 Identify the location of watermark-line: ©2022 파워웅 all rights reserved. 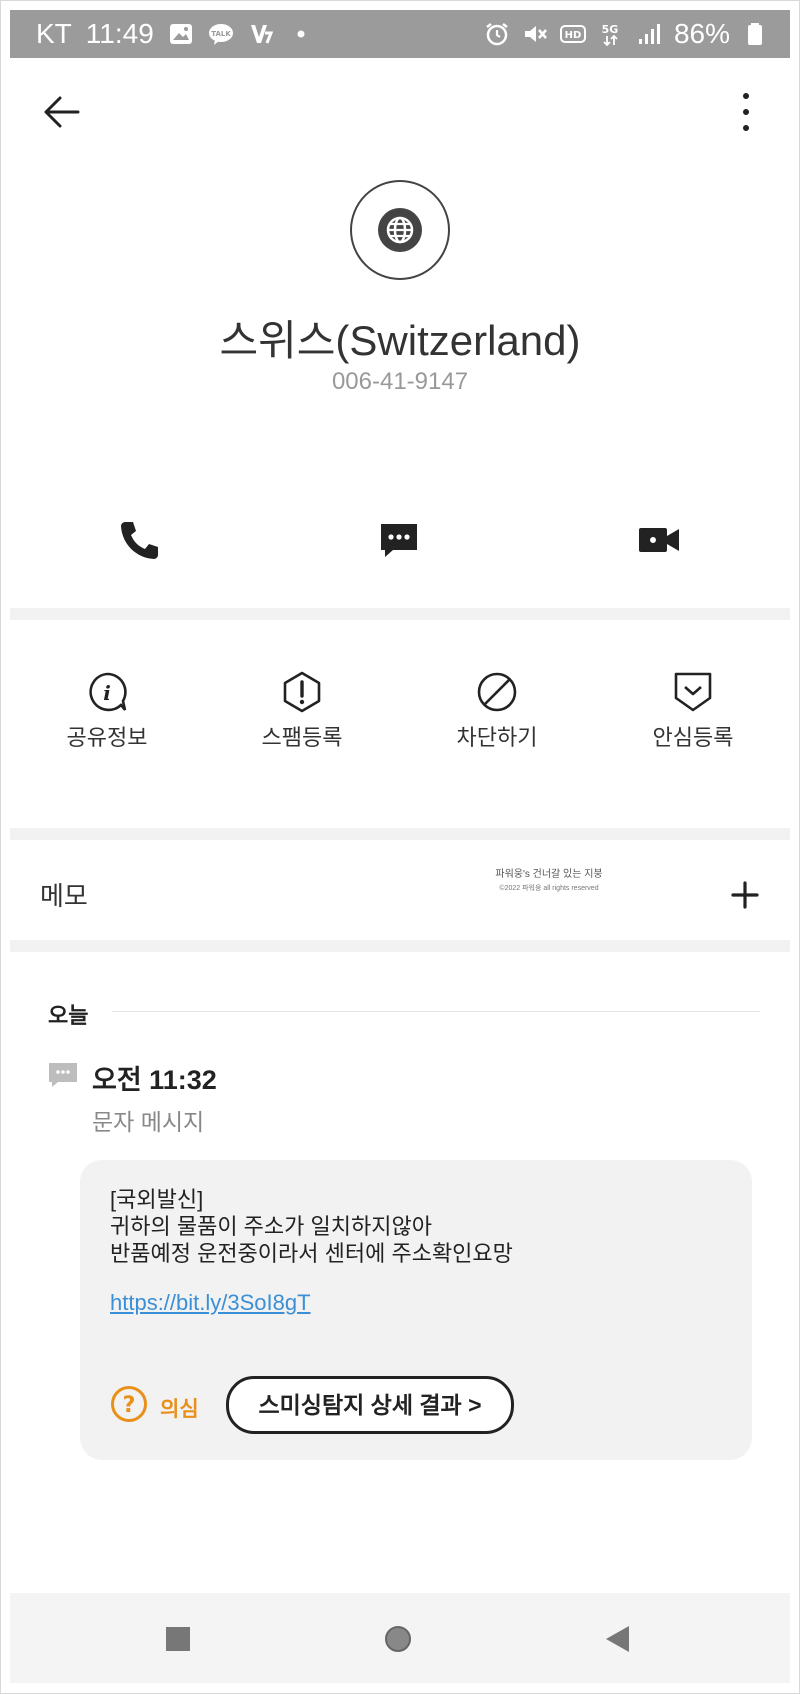
(549, 888).